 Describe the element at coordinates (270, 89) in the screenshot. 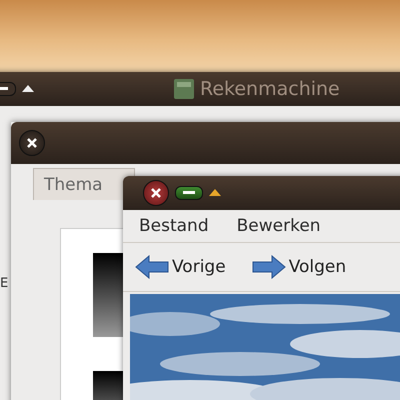

I see `window-title: Rekenmachine` at that location.